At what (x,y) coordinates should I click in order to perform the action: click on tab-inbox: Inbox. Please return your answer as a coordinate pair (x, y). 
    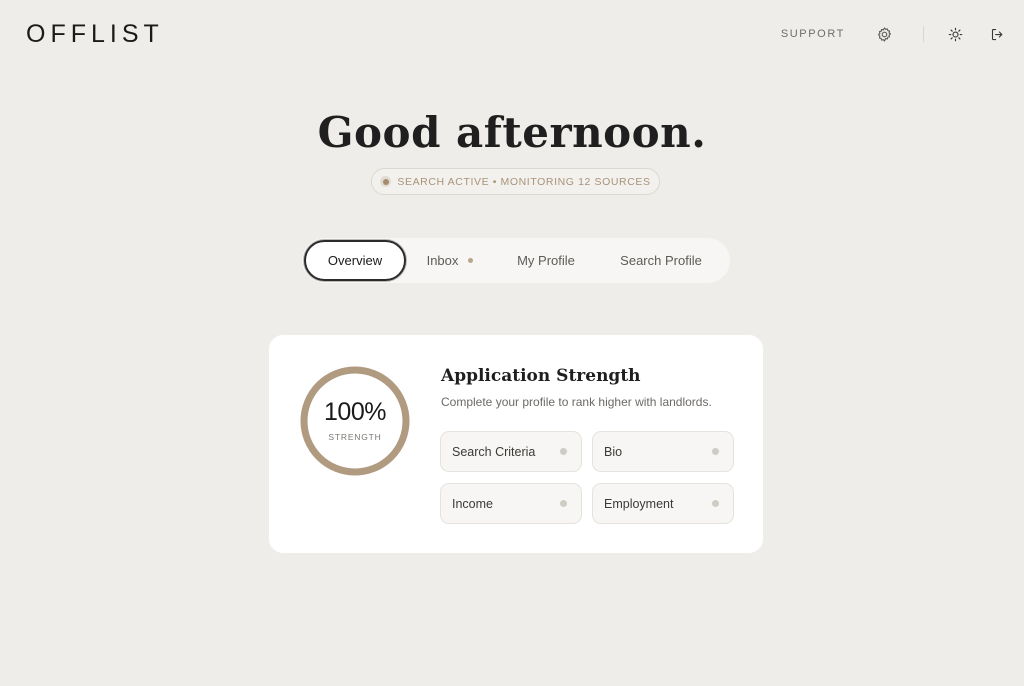
    Looking at the image, I should click on (450, 260).